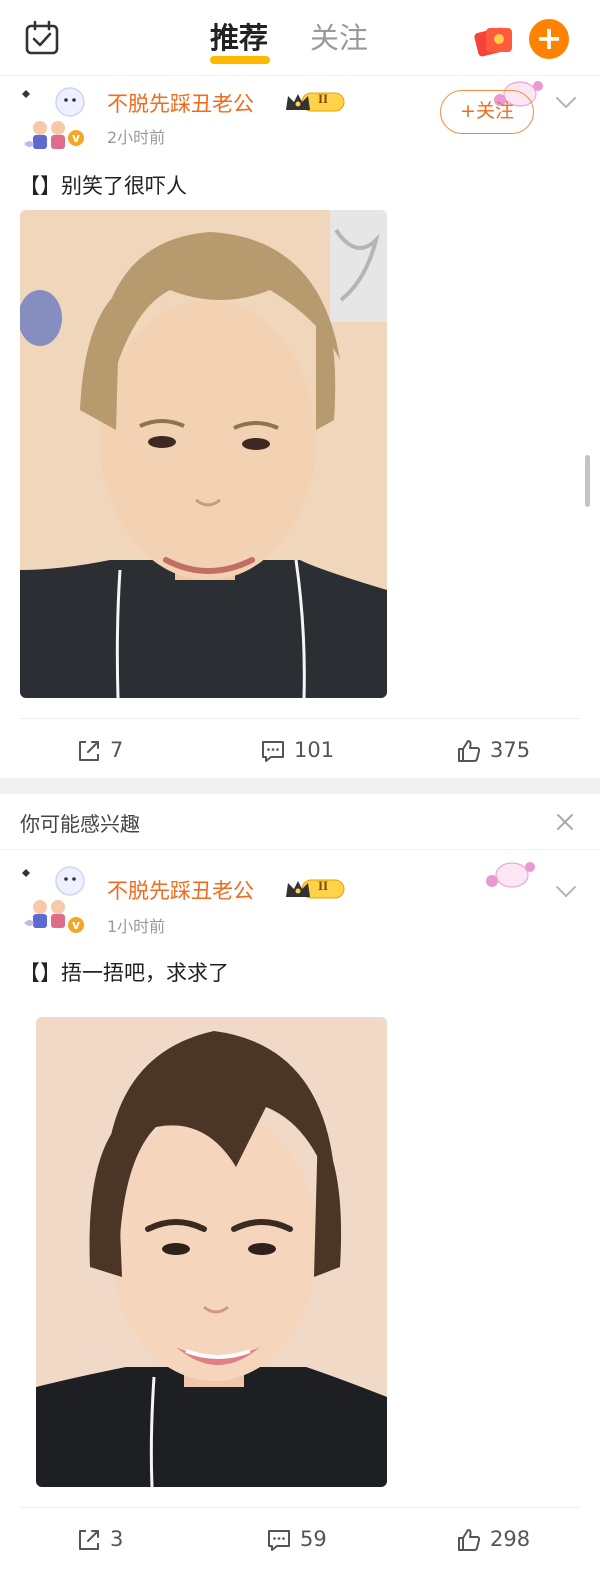 This screenshot has height=1585, width=600. Describe the element at coordinates (42, 38) in the screenshot. I see `checkin-calendar-icon` at that location.